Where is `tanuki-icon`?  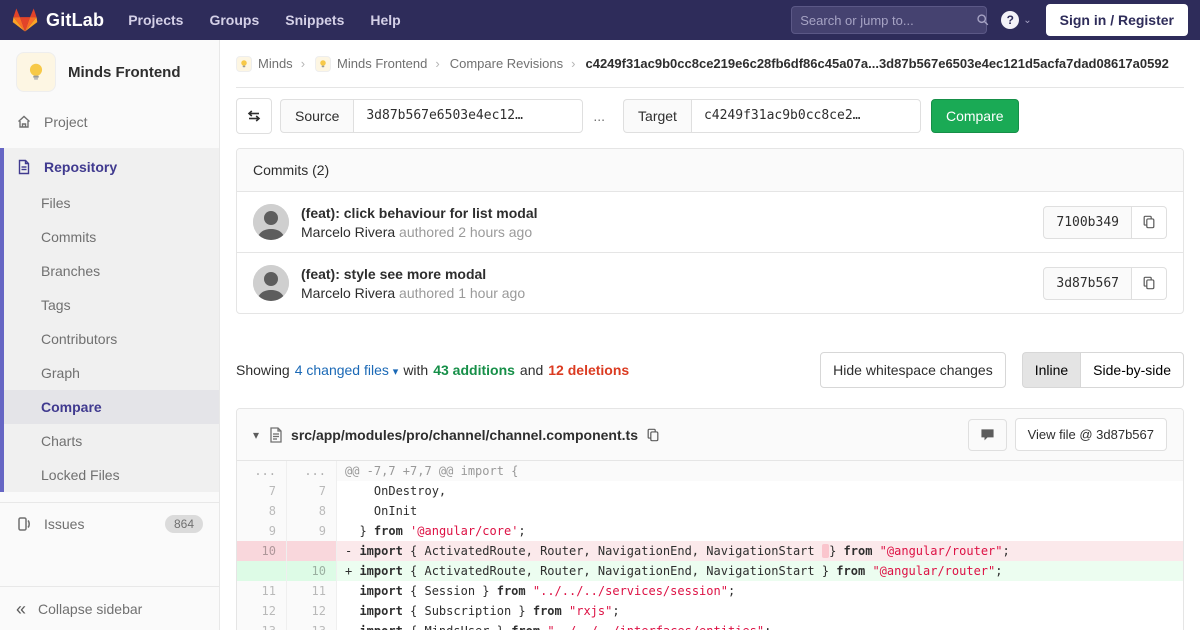 tanuki-icon is located at coordinates (25, 20).